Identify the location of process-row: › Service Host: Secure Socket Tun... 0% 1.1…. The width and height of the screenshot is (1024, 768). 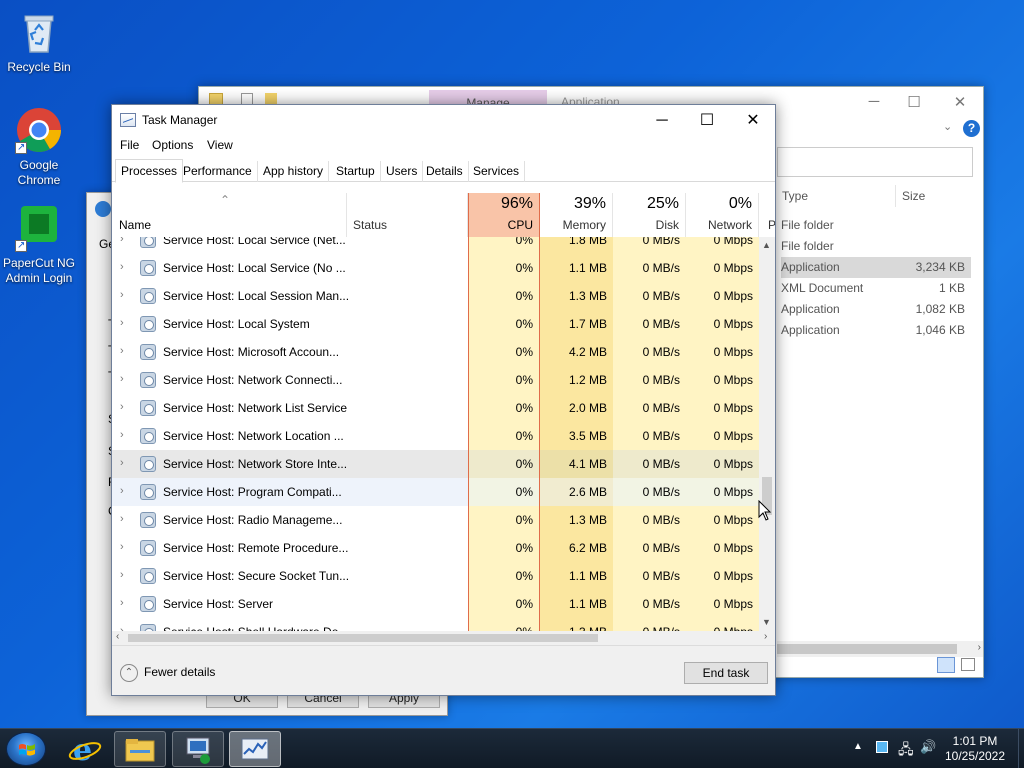
(437, 576).